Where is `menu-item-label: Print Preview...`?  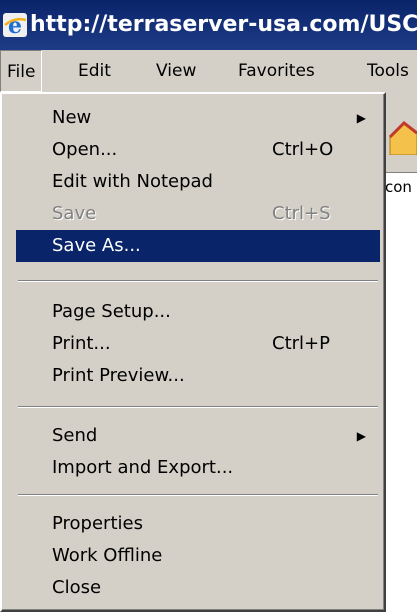 menu-item-label: Print Preview... is located at coordinates (118, 375).